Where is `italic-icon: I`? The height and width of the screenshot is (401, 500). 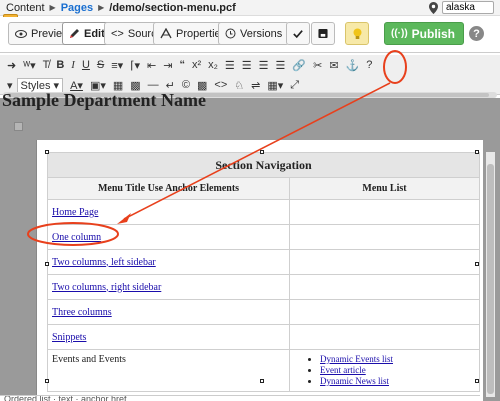 italic-icon: I is located at coordinates (73, 65).